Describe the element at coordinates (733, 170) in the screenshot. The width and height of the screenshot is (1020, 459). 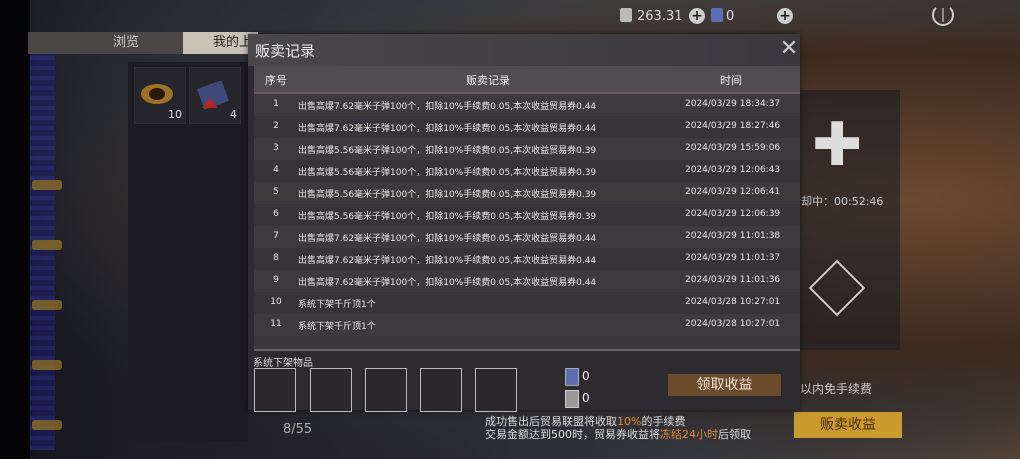
I see `row-time: 2024/03/29 12:06:43` at that location.